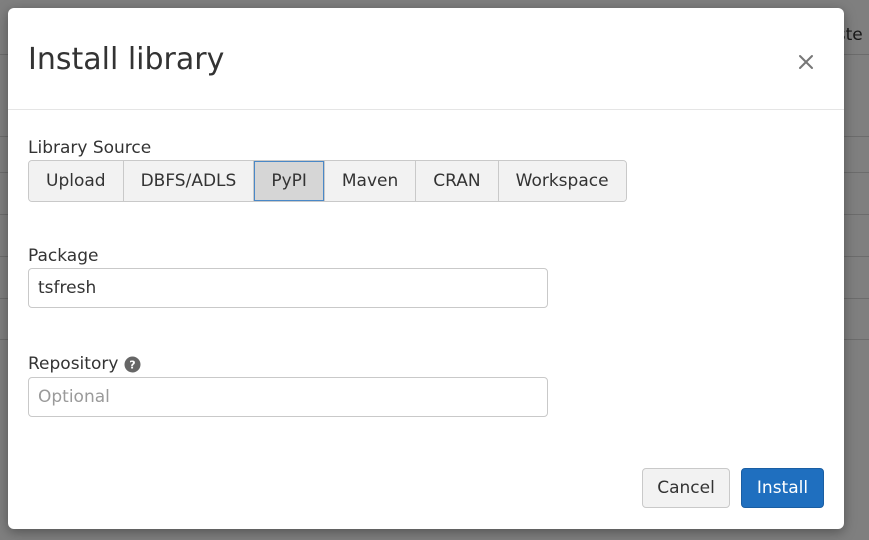 The image size is (869, 540). What do you see at coordinates (686, 488) in the screenshot?
I see `cancel-button: Cancel` at bounding box center [686, 488].